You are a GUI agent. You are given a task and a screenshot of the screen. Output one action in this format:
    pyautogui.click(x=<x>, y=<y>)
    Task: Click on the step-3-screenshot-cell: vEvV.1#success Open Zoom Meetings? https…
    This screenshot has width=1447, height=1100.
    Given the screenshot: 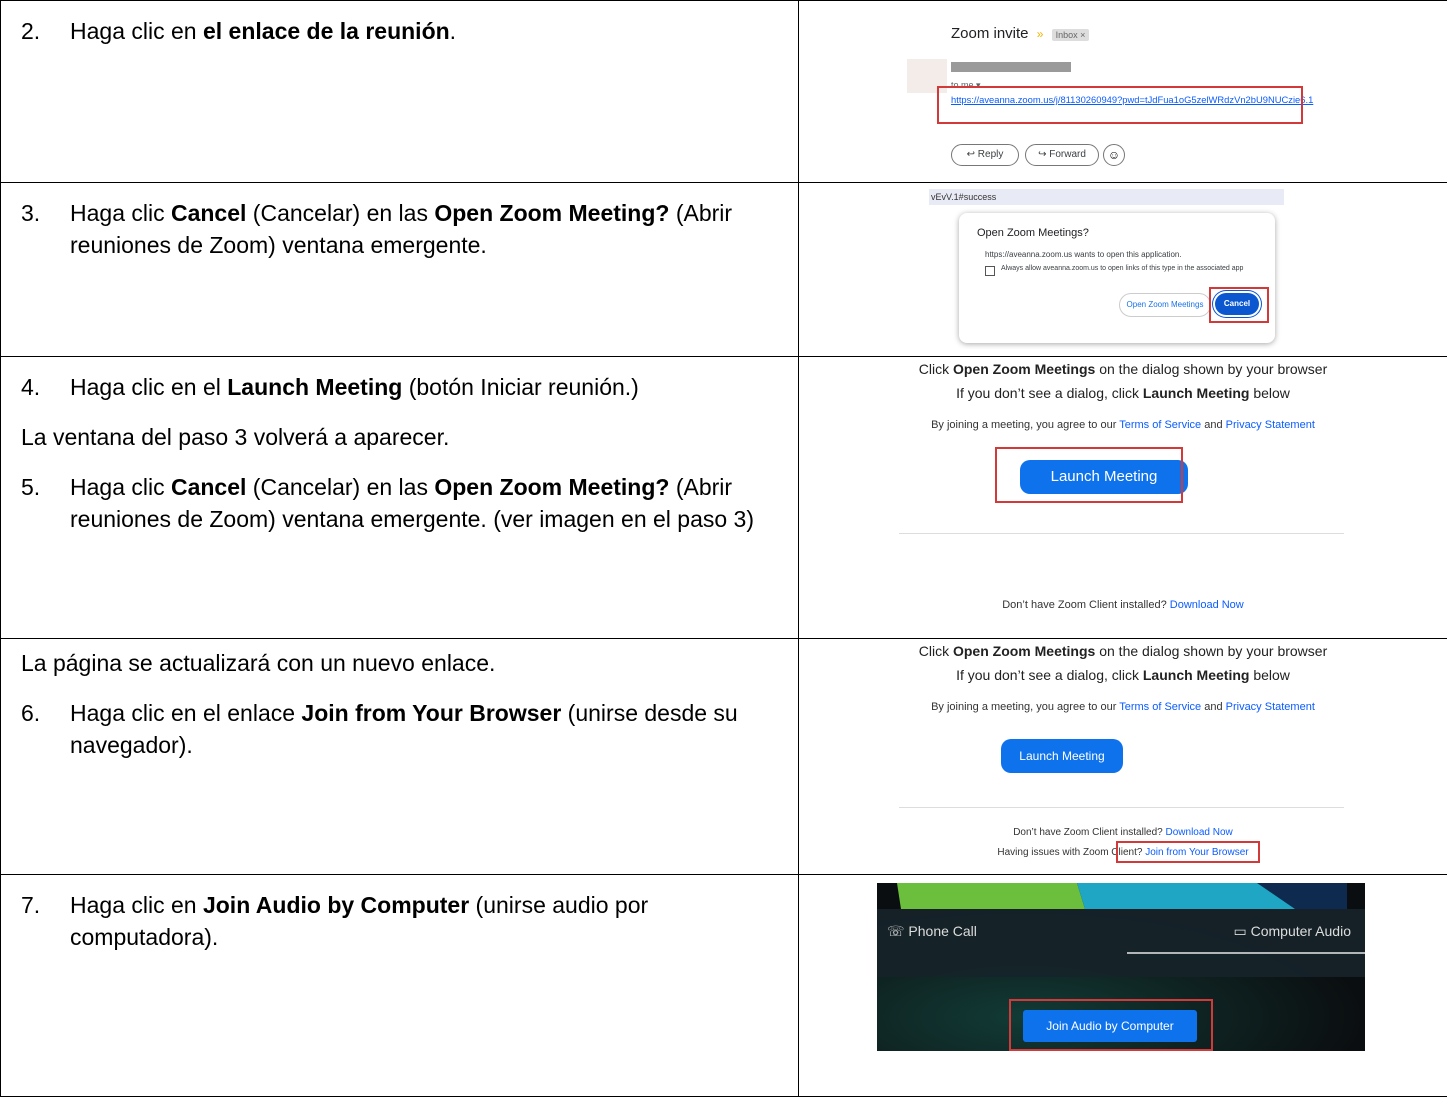 What is the action you would take?
    pyautogui.click(x=1122, y=269)
    